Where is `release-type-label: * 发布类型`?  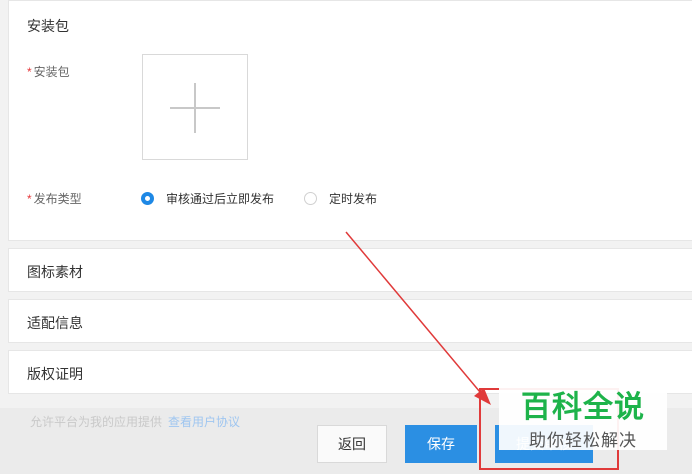
release-type-label: * 发布类型 is located at coordinates (54, 198).